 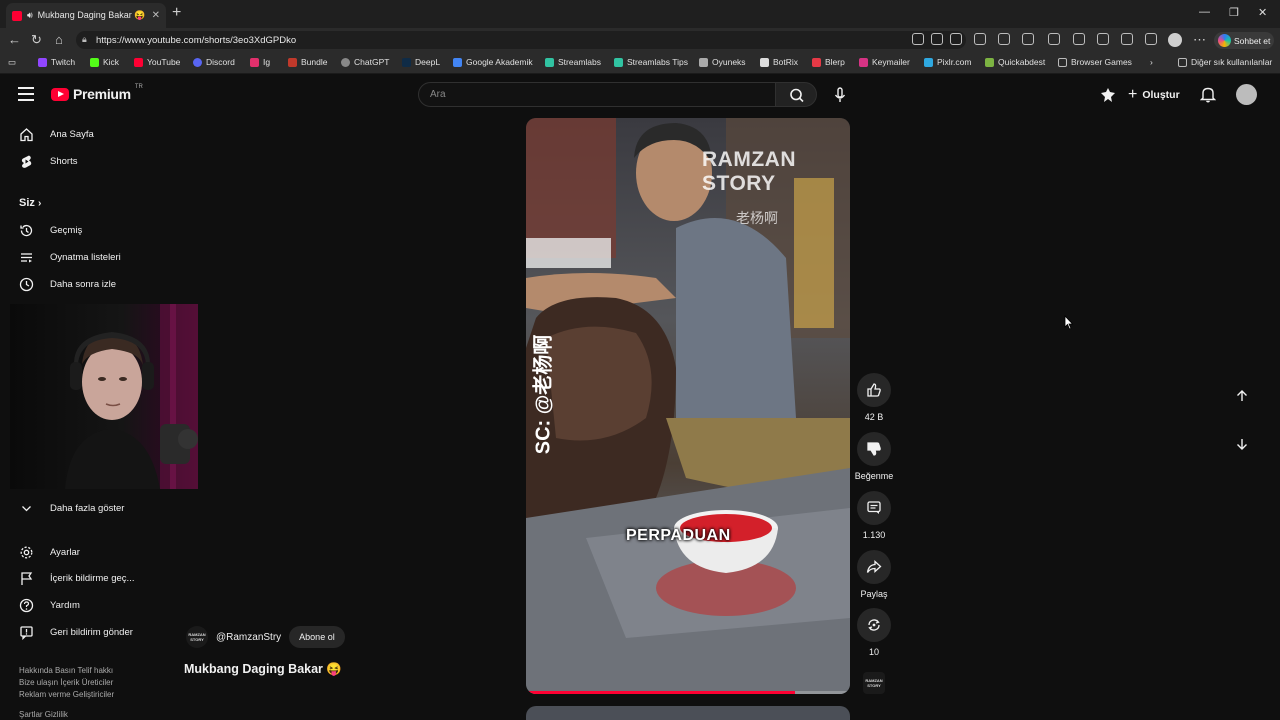 What do you see at coordinates (947, 62) in the screenshot?
I see `bookmark-pixlr: Pixlr.com` at bounding box center [947, 62].